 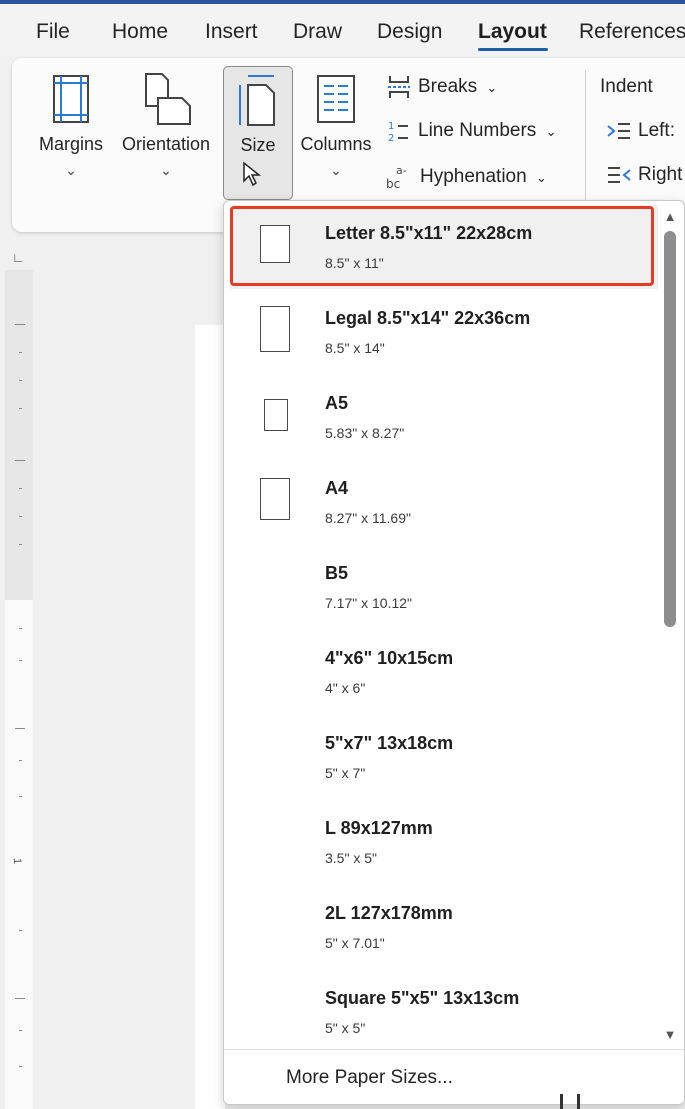 I want to click on mouse-pointer-icon, so click(x=252, y=174).